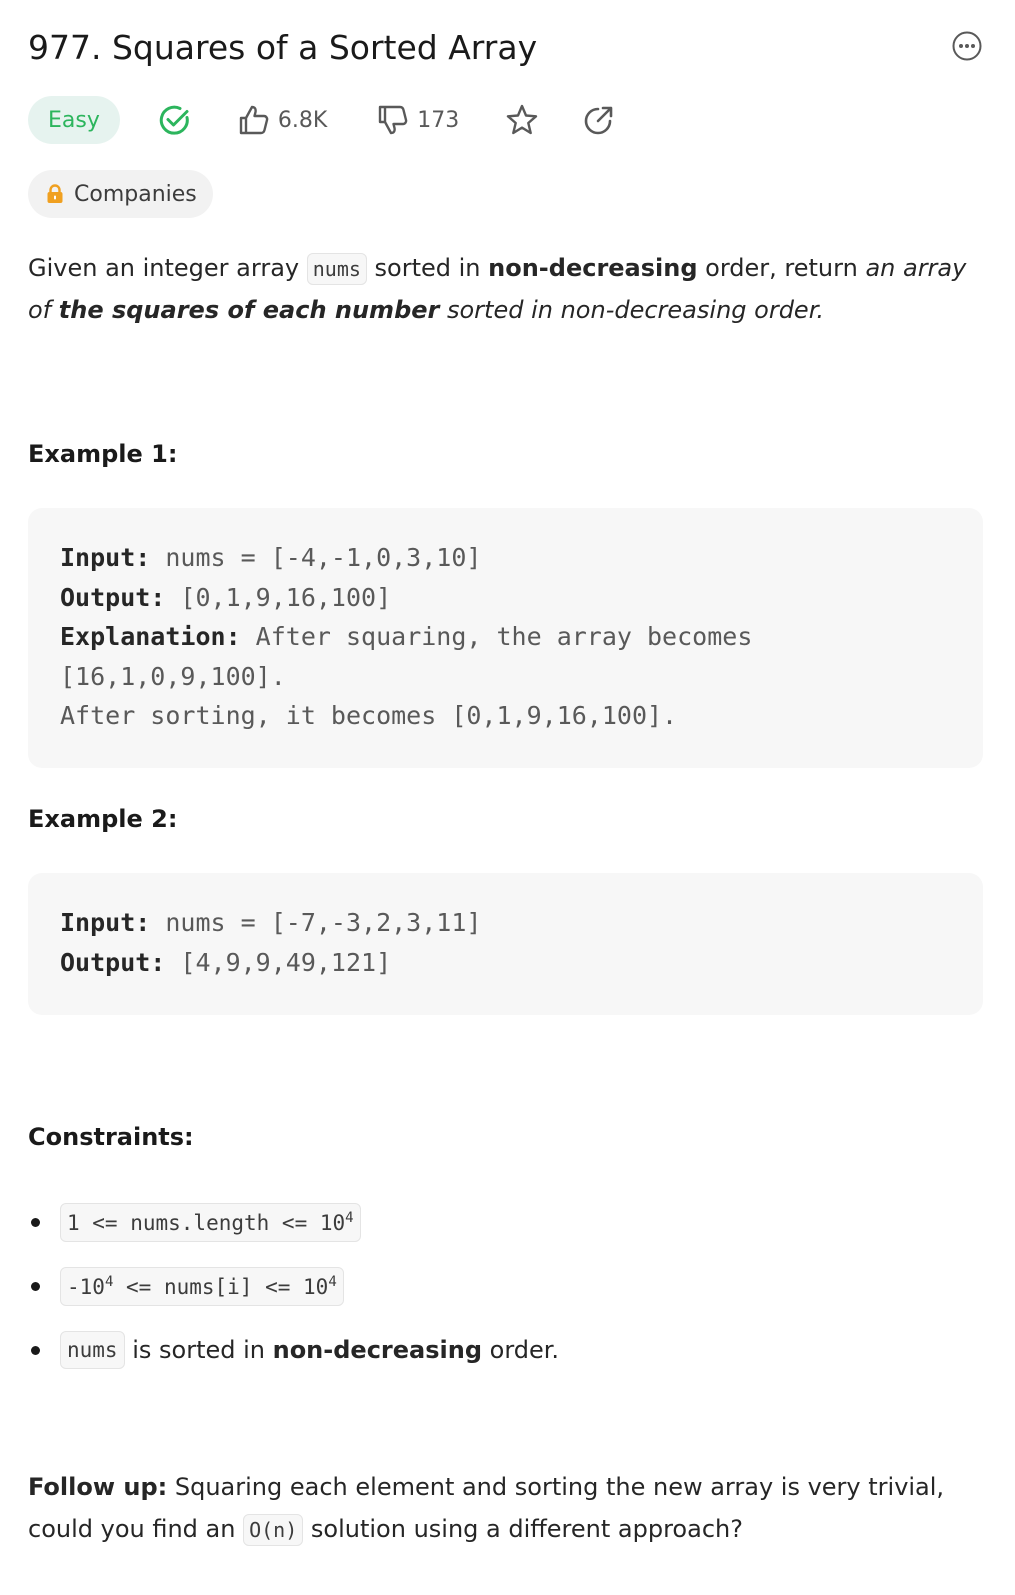 The width and height of the screenshot is (1015, 1595). What do you see at coordinates (336, 269) in the screenshot?
I see `inline-code: nums` at bounding box center [336, 269].